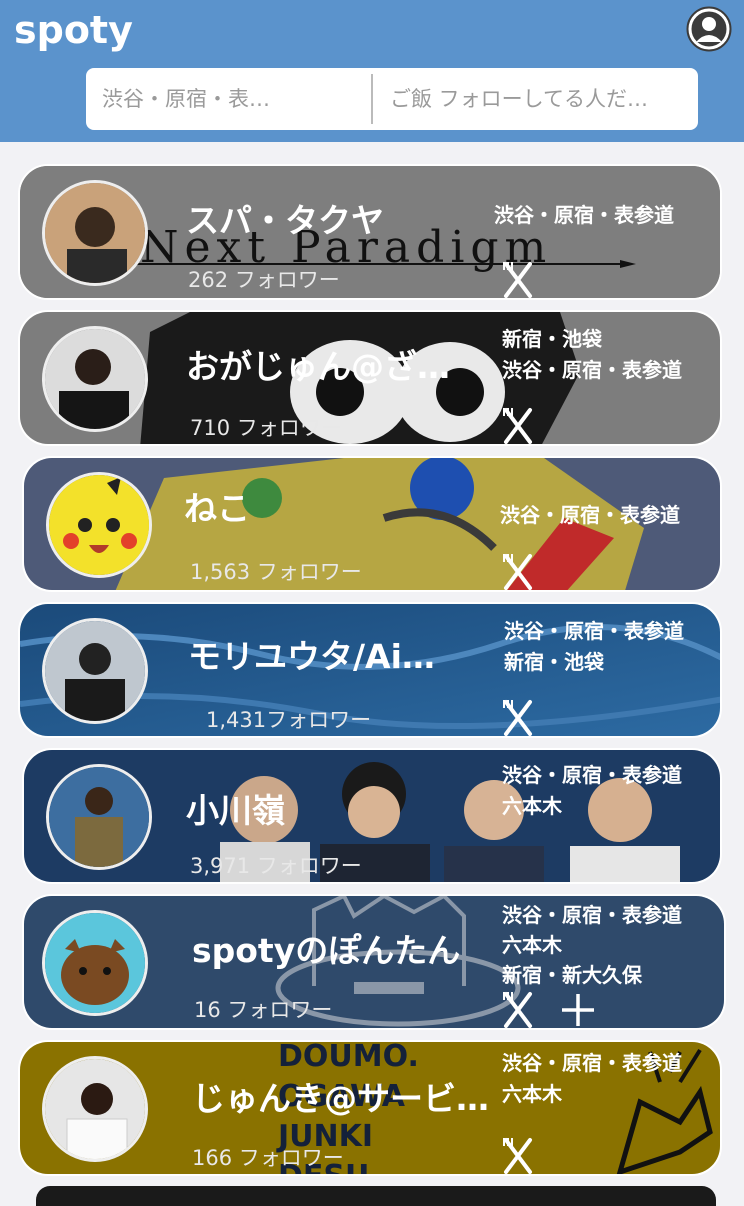  What do you see at coordinates (594, 647) in the screenshot?
I see `area-list: 渋谷・原宿・表参道 新宿・池袋` at bounding box center [594, 647].